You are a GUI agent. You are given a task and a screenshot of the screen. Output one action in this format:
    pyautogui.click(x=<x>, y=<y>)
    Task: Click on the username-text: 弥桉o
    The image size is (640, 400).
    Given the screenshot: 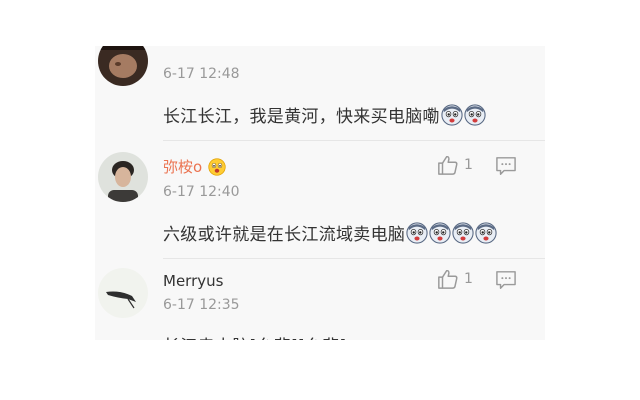 What is the action you would take?
    pyautogui.click(x=183, y=167)
    